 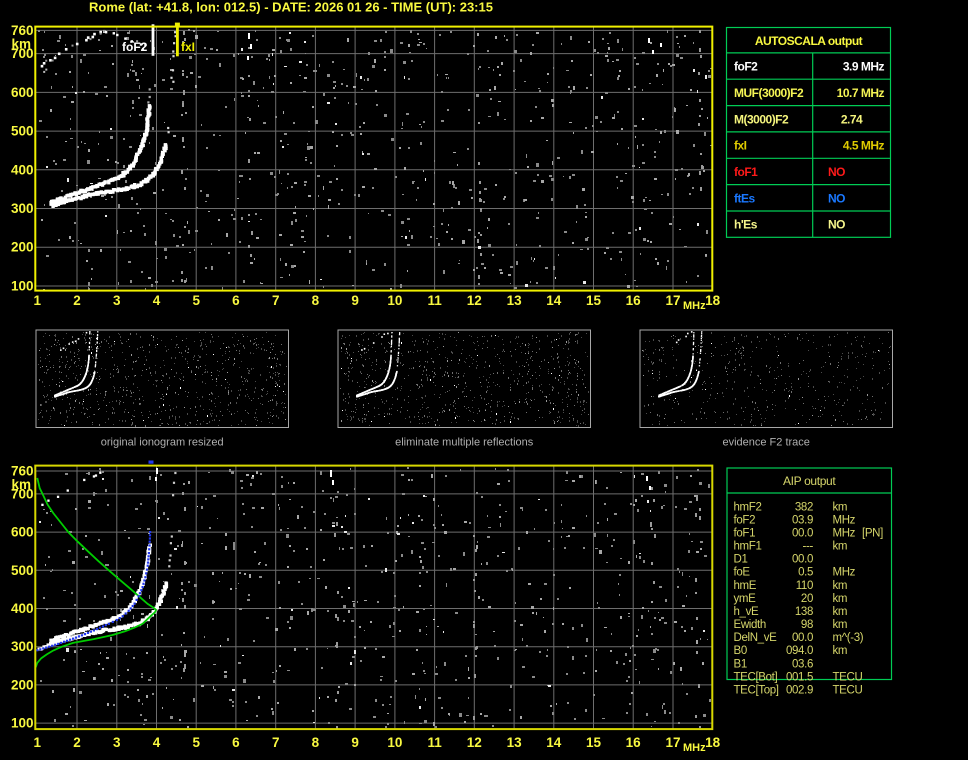 What do you see at coordinates (765, 443) in the screenshot?
I see `svg-text: evidence F2 trace` at bounding box center [765, 443].